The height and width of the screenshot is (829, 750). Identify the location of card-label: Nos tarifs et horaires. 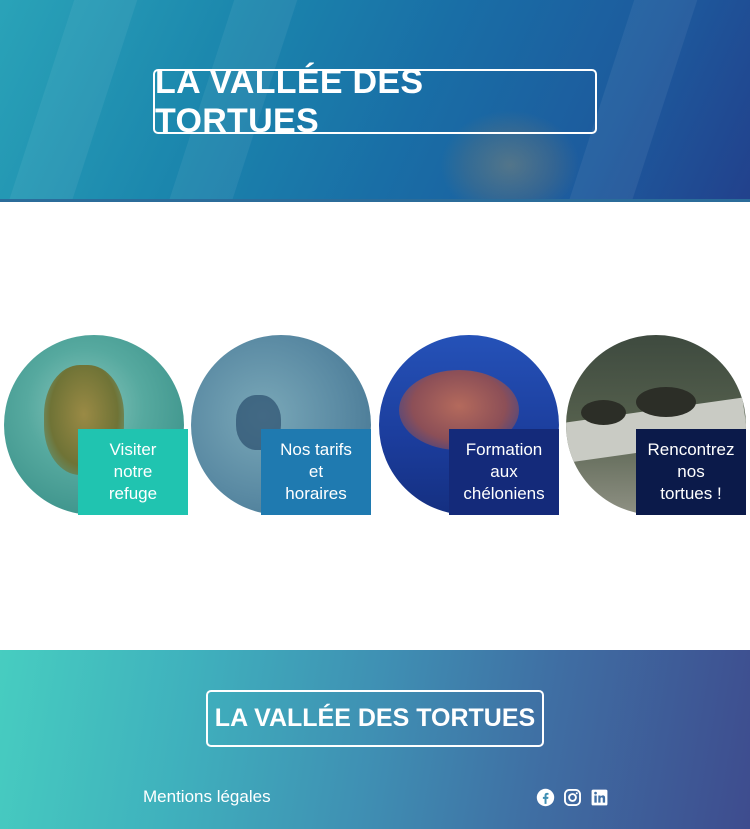
(316, 472).